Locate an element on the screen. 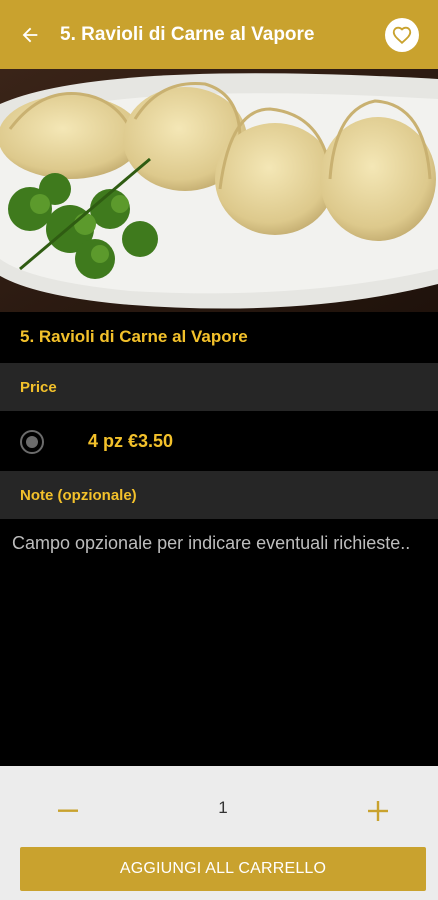  price-section-header: Price is located at coordinates (219, 387).